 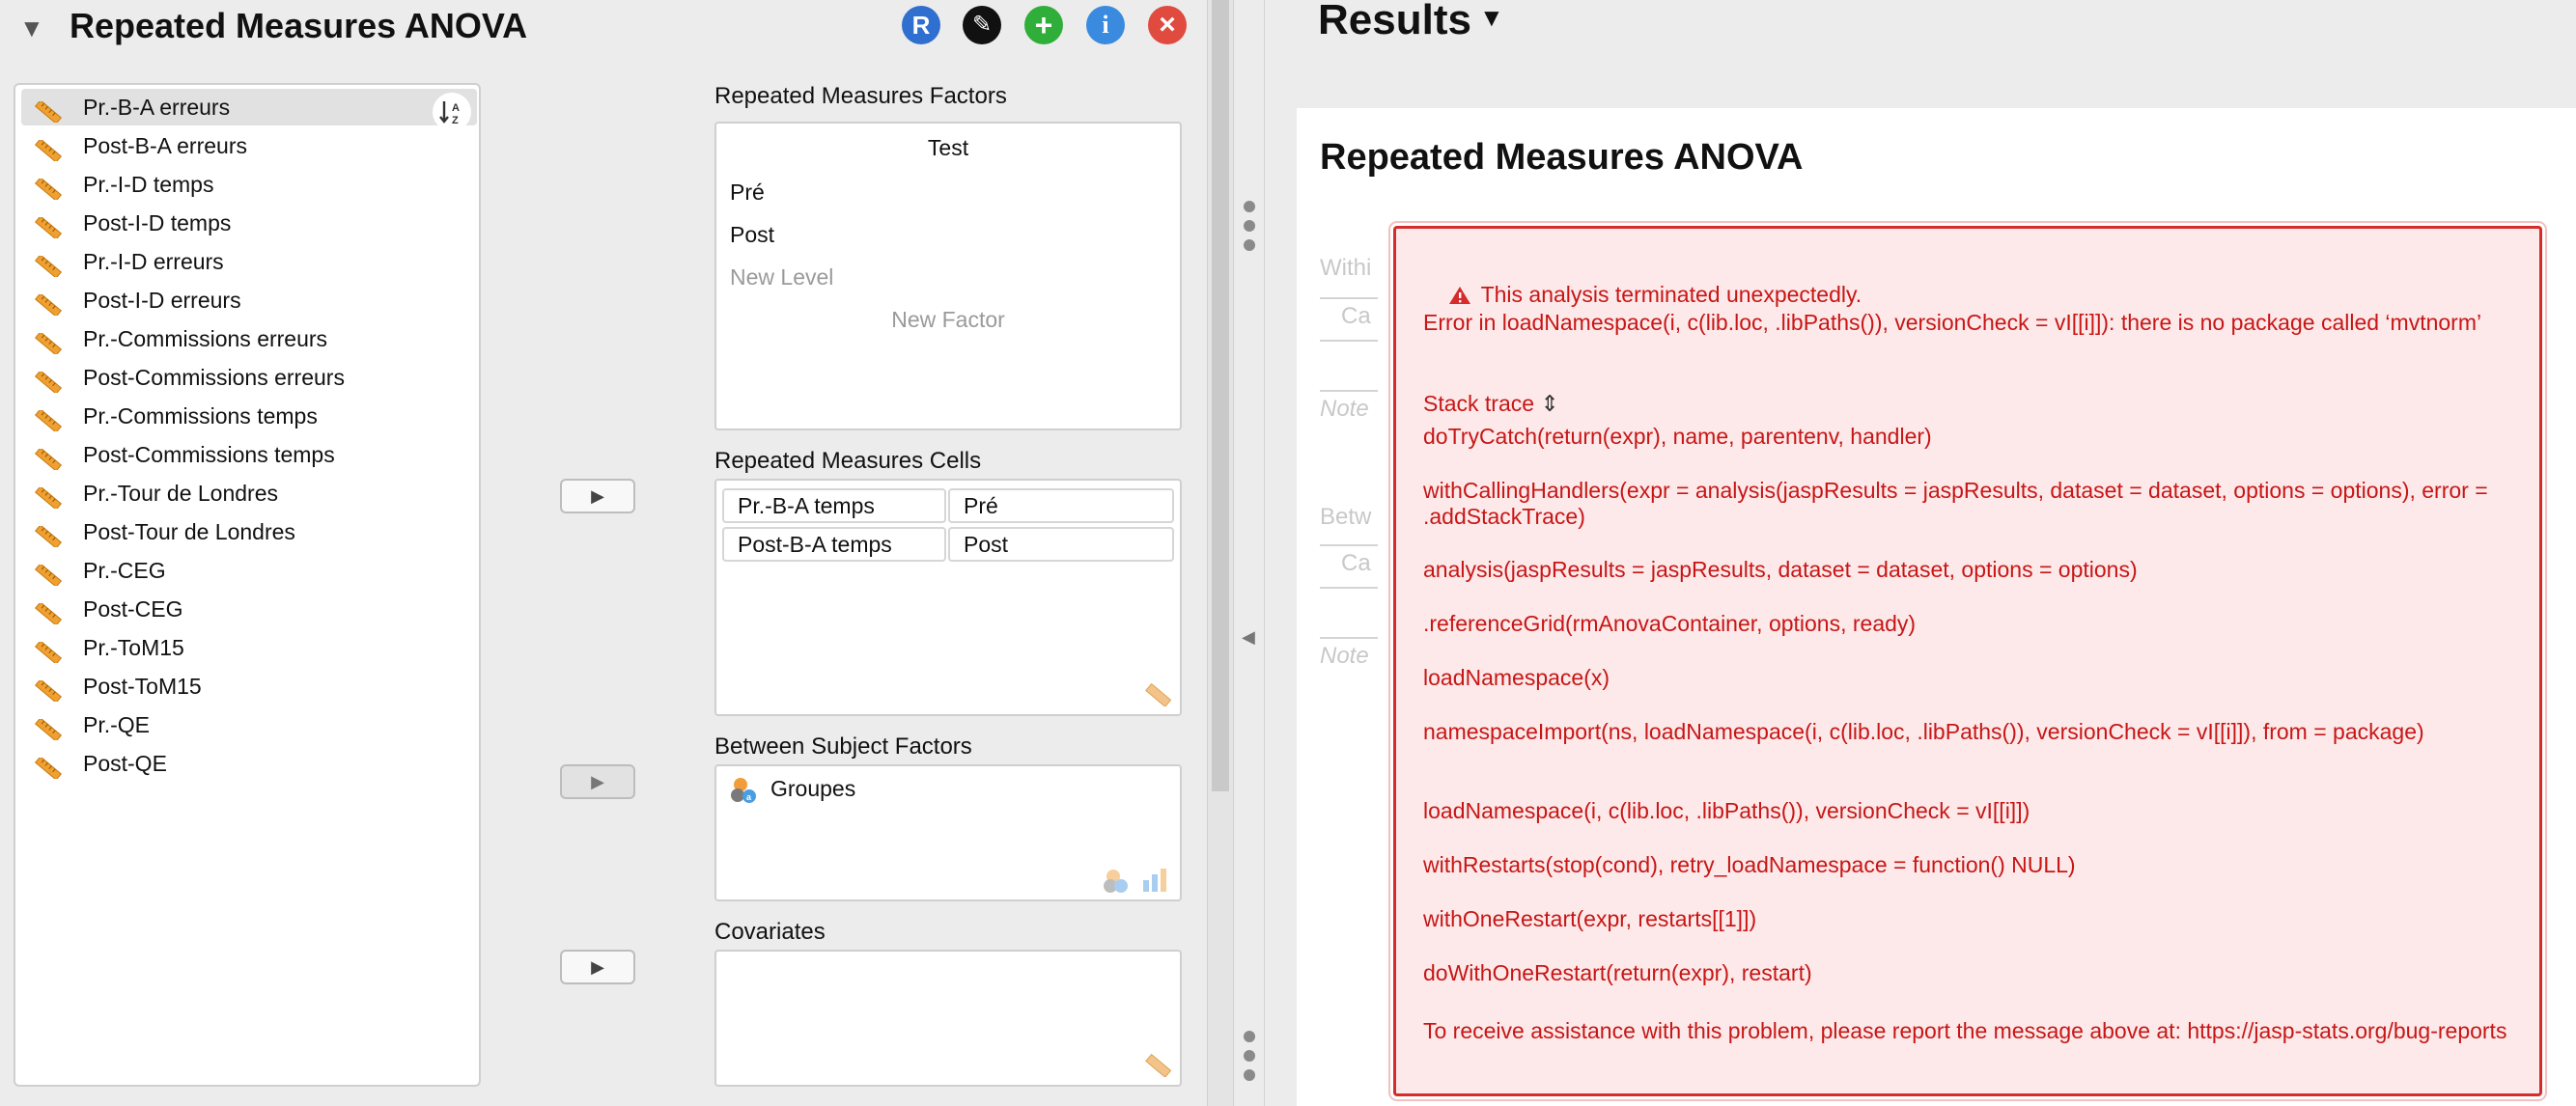 I want to click on expand-toggle-icon: ⇕, so click(x=1549, y=403).